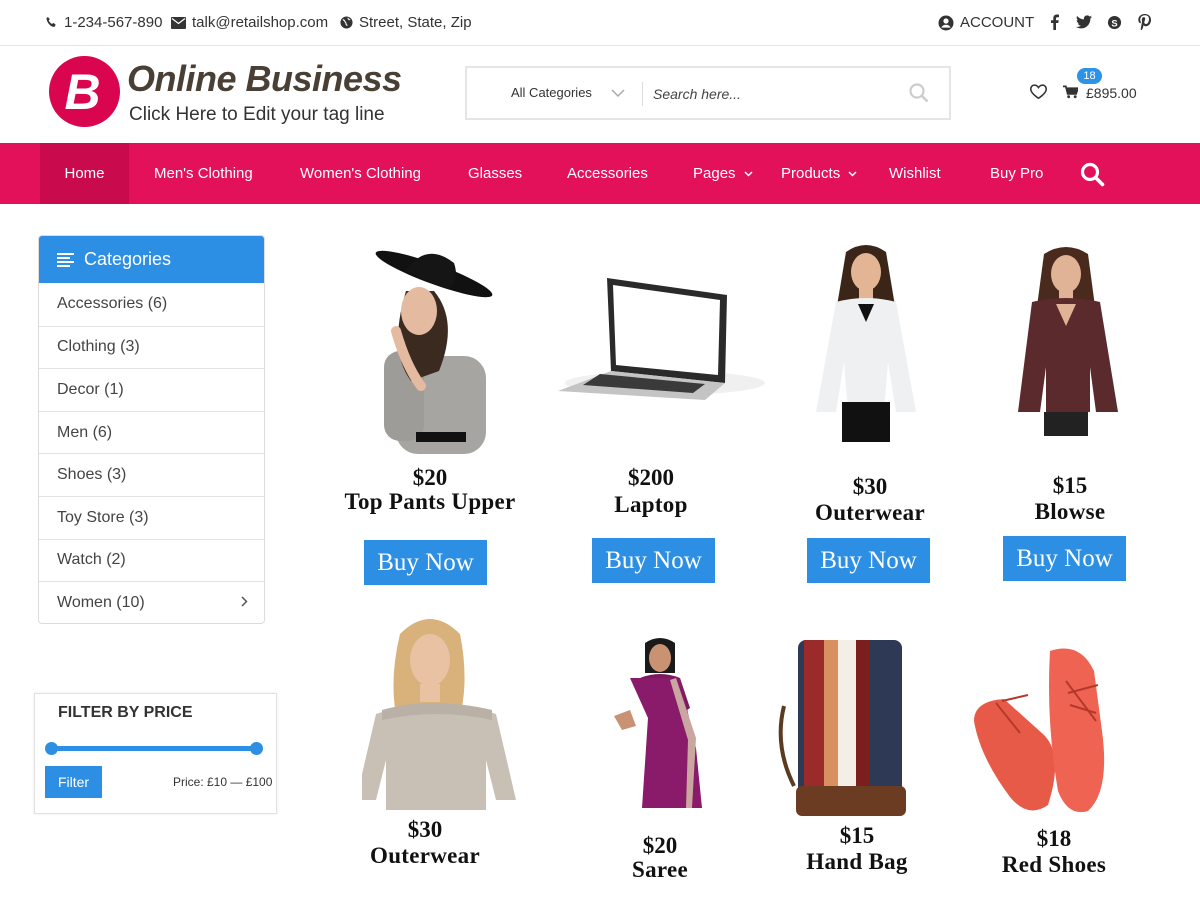  Describe the element at coordinates (151, 602) in the screenshot. I see `category-item-women: Women (10)` at that location.